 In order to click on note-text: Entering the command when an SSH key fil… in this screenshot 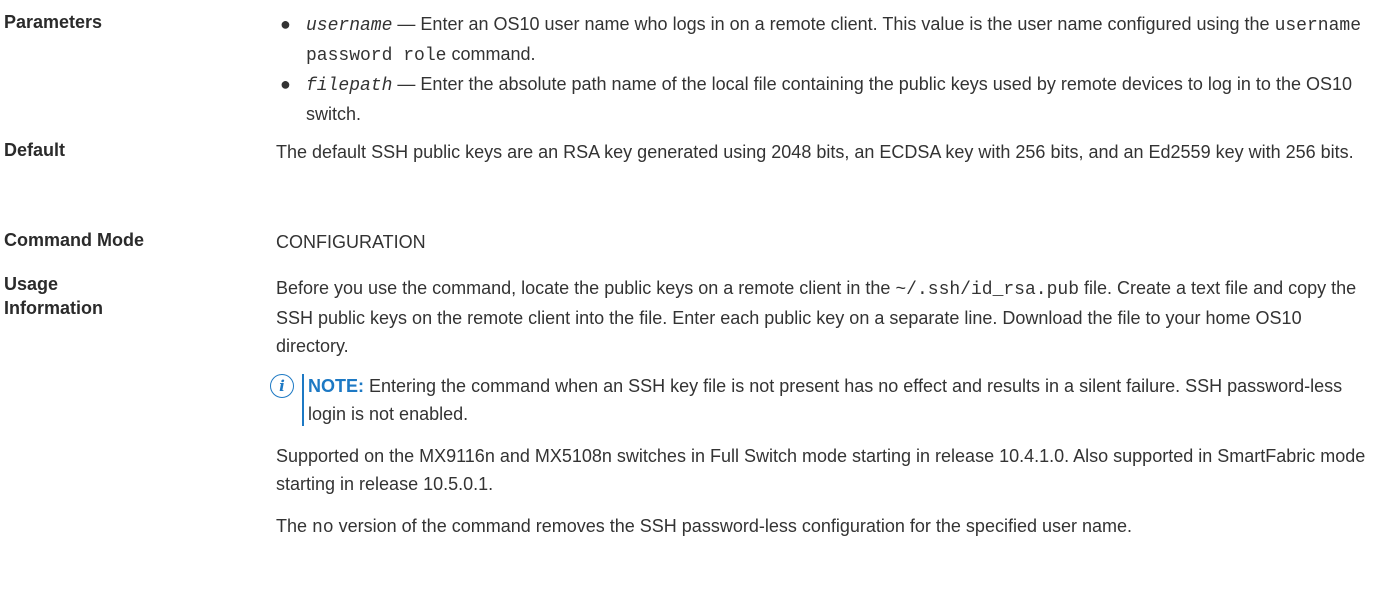, I will do `click(825, 400)`.